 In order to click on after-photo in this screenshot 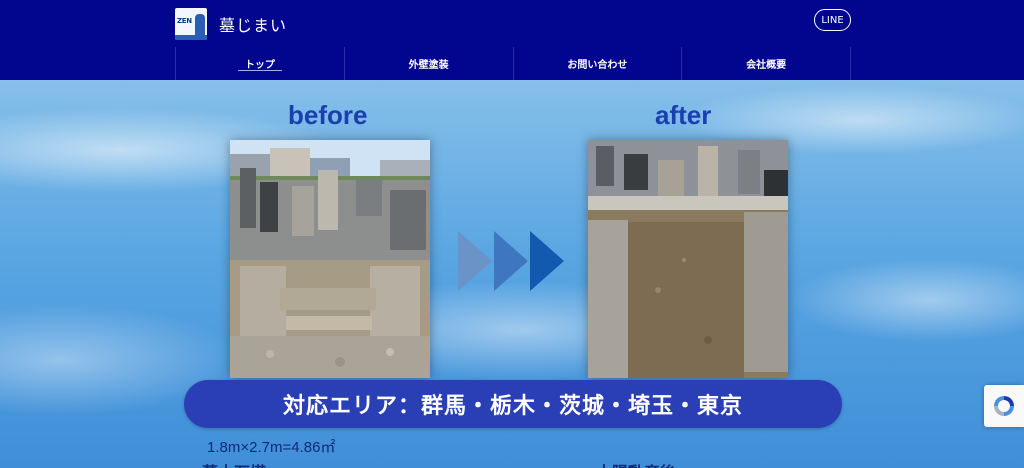, I will do `click(688, 259)`.